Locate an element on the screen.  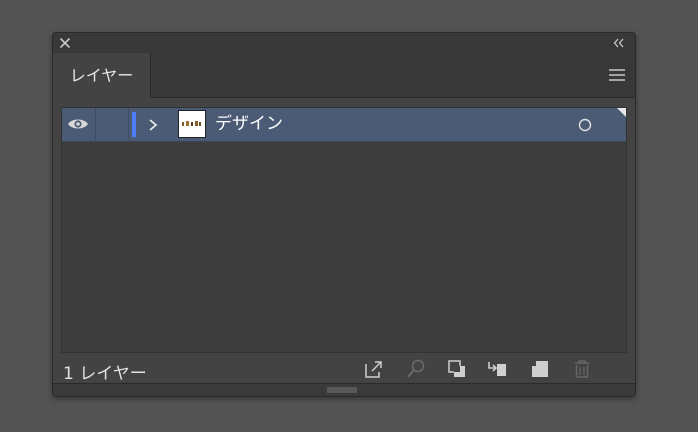
lock-toggle is located at coordinates (112, 124).